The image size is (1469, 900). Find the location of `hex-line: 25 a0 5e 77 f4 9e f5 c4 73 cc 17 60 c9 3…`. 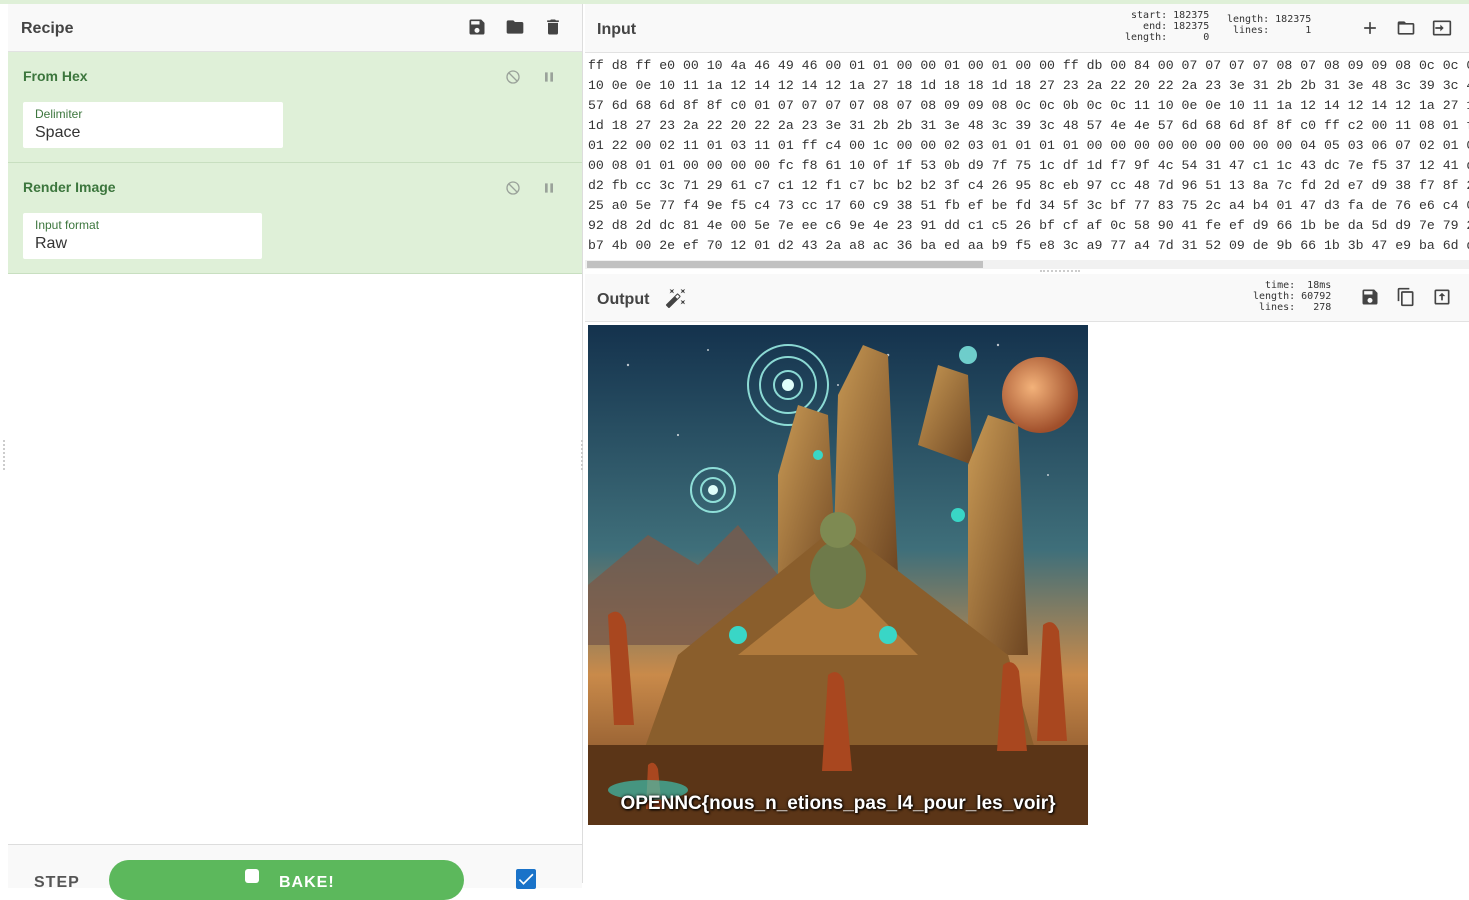

hex-line: 25 a0 5e 77 f4 9e f5 c4 73 cc 17 60 c9 3… is located at coordinates (1028, 205).